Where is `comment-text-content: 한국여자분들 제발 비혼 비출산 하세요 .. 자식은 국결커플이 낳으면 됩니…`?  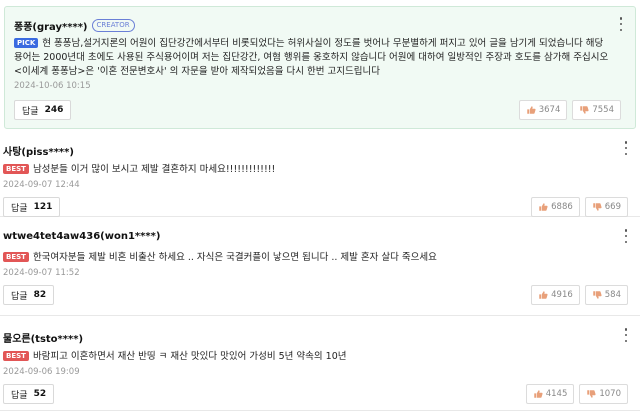 comment-text-content: 한국여자분들 제발 비혼 비출산 하세요 .. 자식은 국결커플이 낳으면 됩니… is located at coordinates (234, 257).